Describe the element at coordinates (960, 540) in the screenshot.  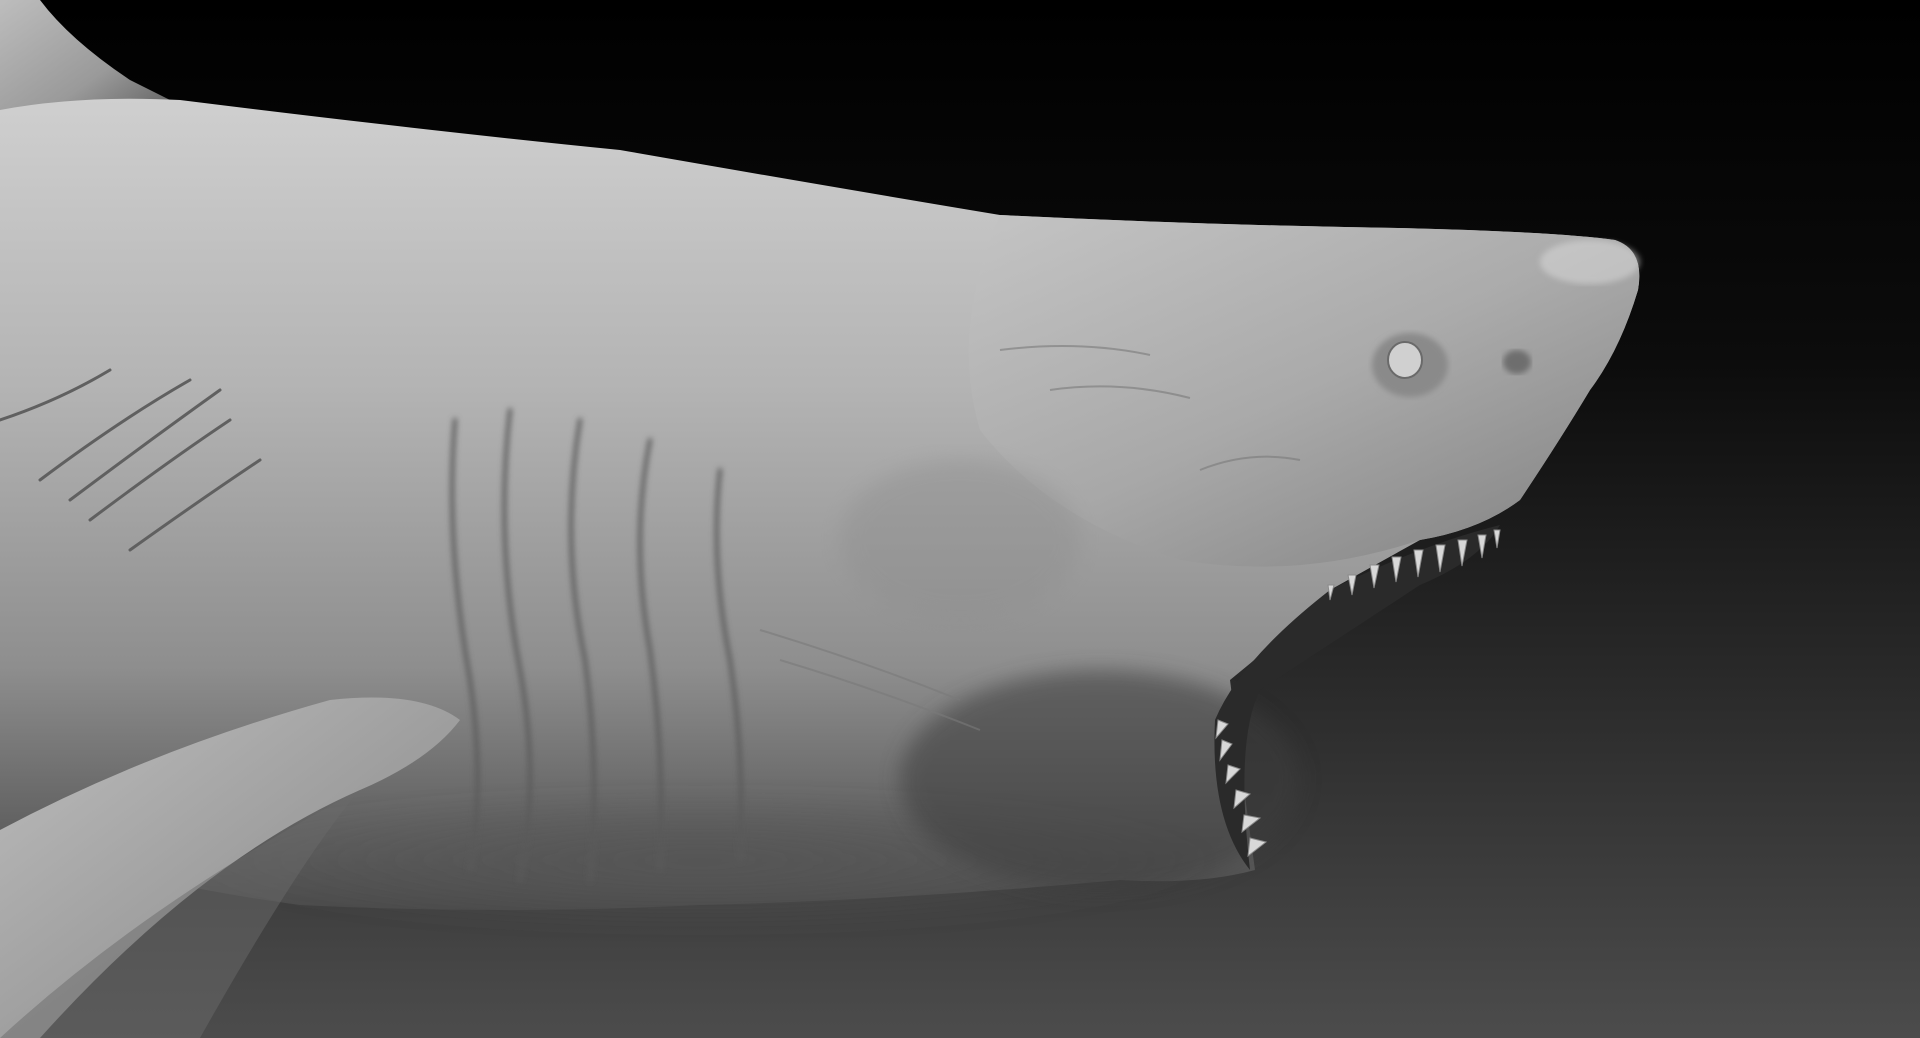
I see `cheek-bulge` at that location.